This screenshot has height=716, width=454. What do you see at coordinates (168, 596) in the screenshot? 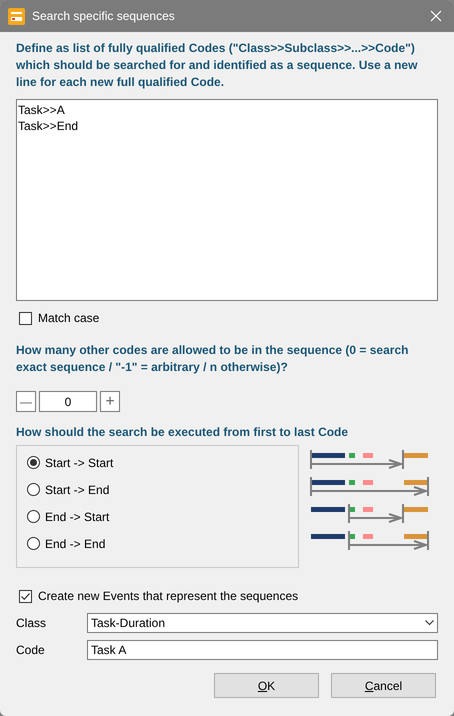
I see `checkbox-label: Create new Events that represent the sequences` at bounding box center [168, 596].